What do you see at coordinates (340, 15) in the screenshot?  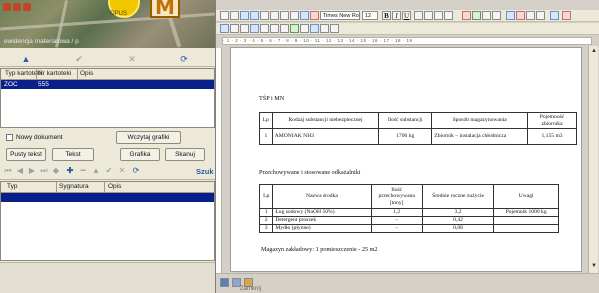 I see `font-name-select: Times New Roman` at bounding box center [340, 15].